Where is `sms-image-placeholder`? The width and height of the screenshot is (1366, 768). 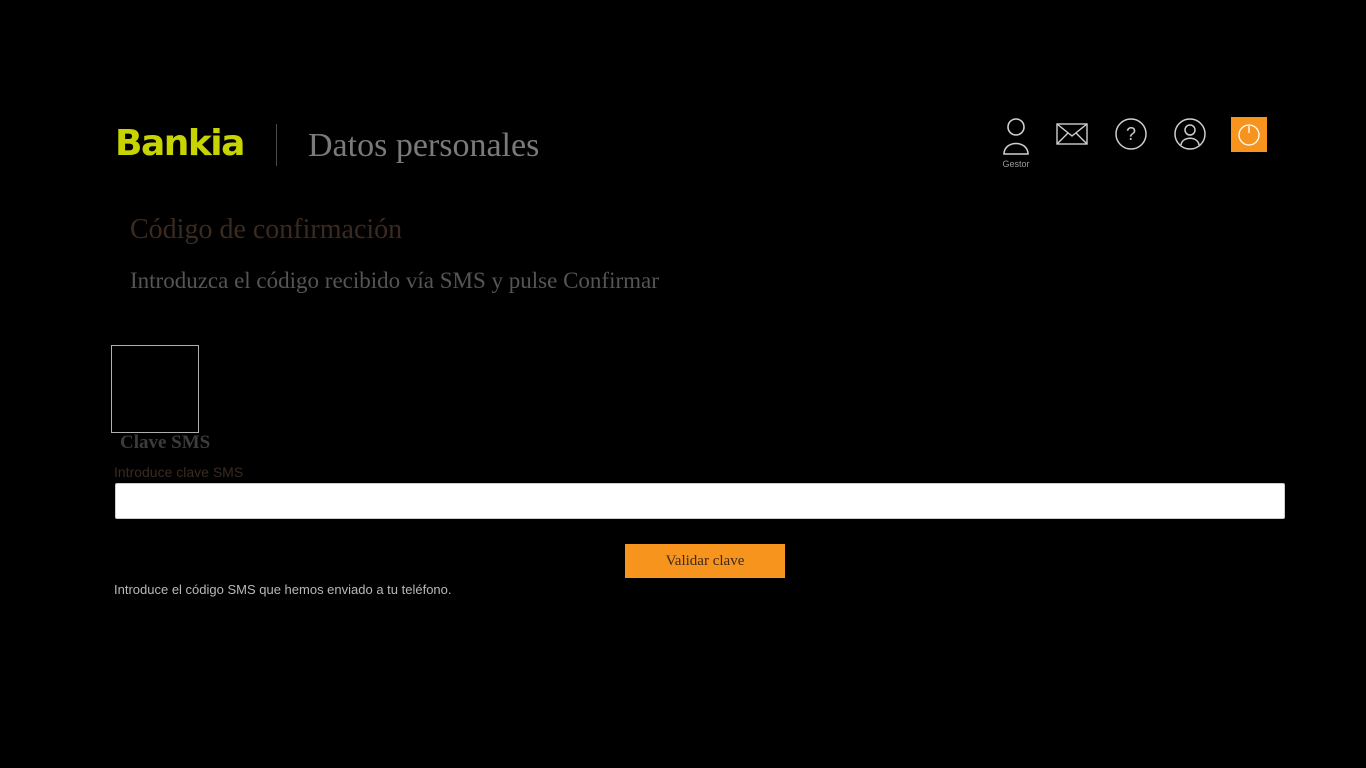
sms-image-placeholder is located at coordinates (155, 389).